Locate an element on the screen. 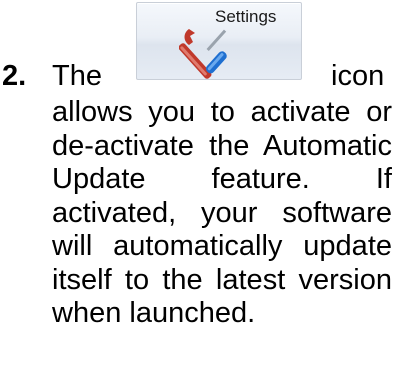 Image resolution: width=404 pixels, height=370 pixels. lead-word: The is located at coordinates (77, 76).